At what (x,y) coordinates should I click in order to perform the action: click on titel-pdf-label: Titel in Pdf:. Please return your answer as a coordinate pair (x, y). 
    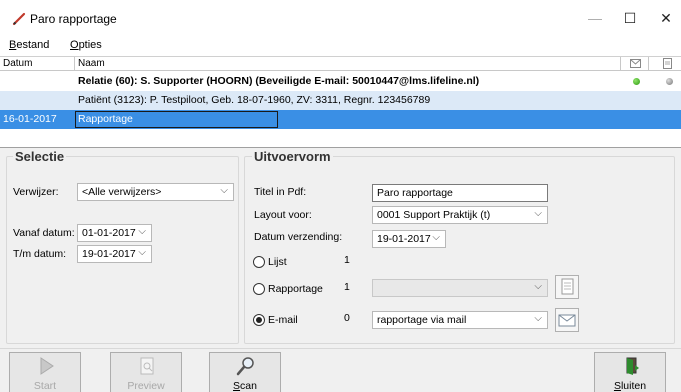
    Looking at the image, I should click on (280, 192).